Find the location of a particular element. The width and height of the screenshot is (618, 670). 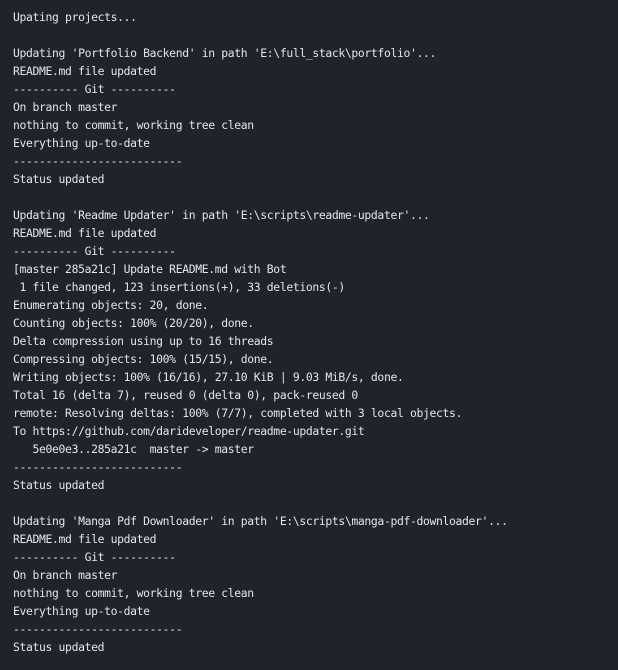

git-output-line: Delta compression using up to 16 threads is located at coordinates (143, 341).